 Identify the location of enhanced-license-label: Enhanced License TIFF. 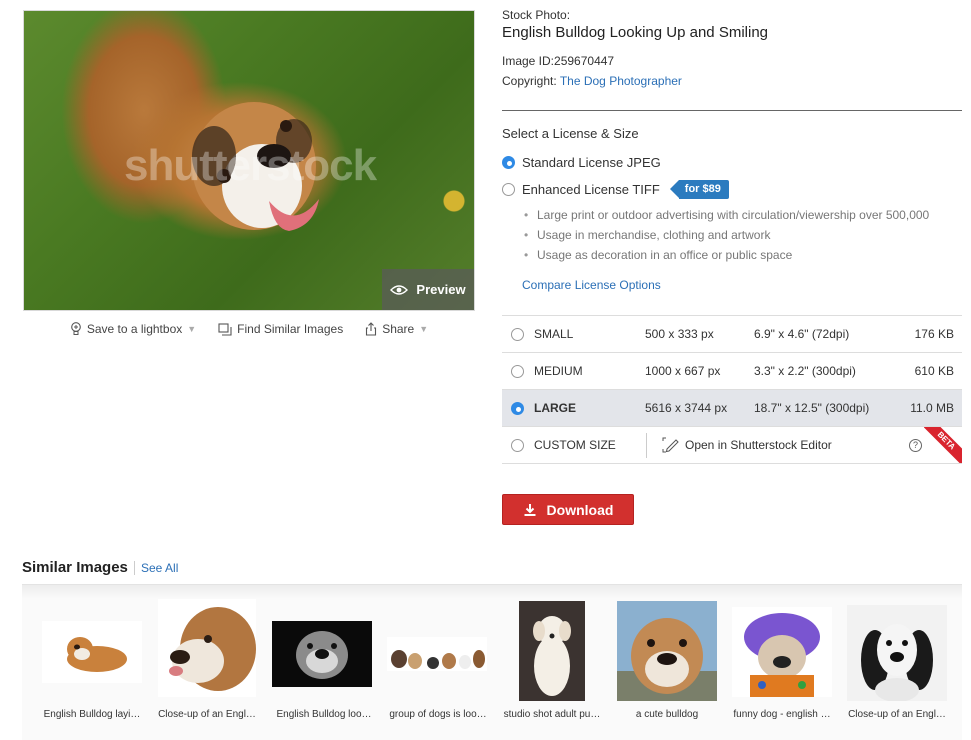
(591, 189).